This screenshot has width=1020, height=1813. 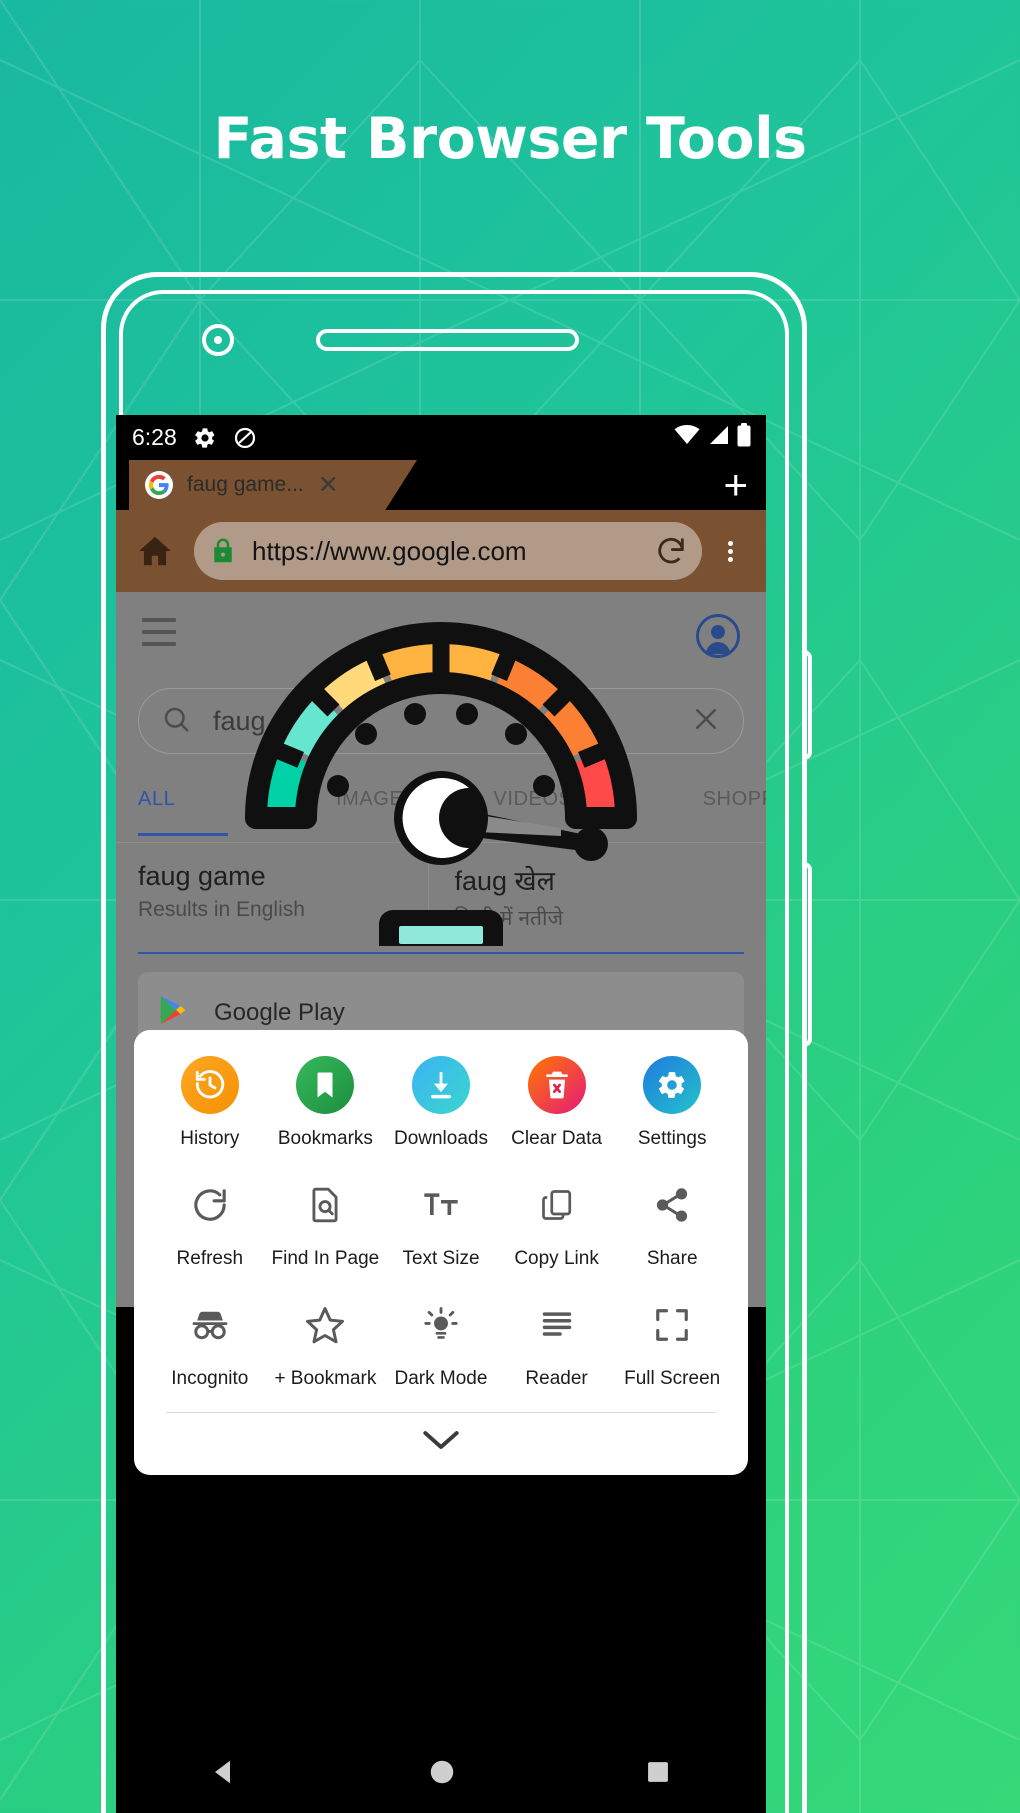 I want to click on star-outline-icon, so click(x=325, y=1325).